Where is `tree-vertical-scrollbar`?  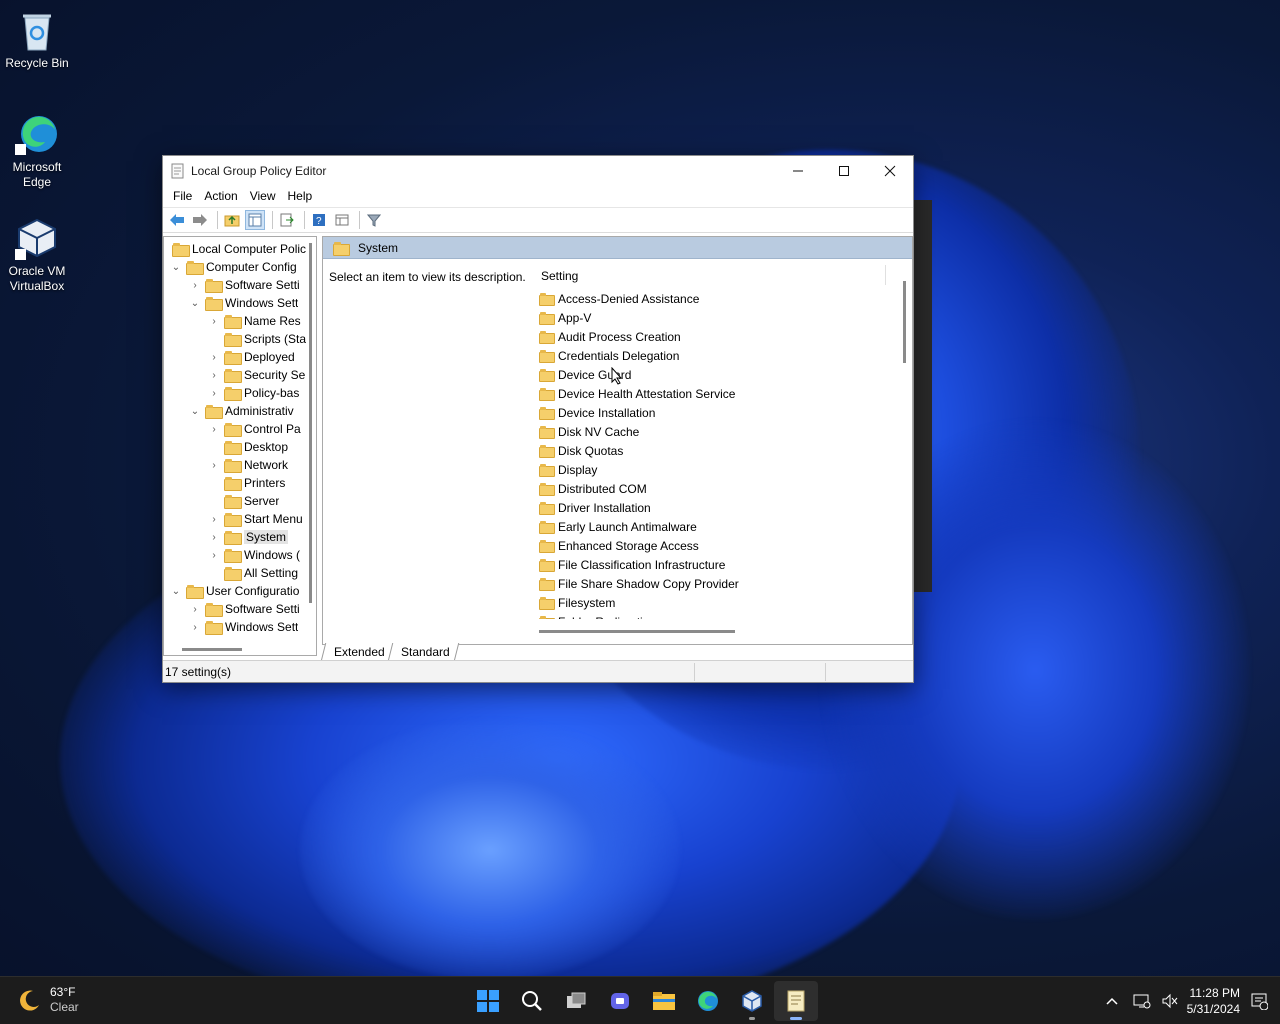 tree-vertical-scrollbar is located at coordinates (310, 423).